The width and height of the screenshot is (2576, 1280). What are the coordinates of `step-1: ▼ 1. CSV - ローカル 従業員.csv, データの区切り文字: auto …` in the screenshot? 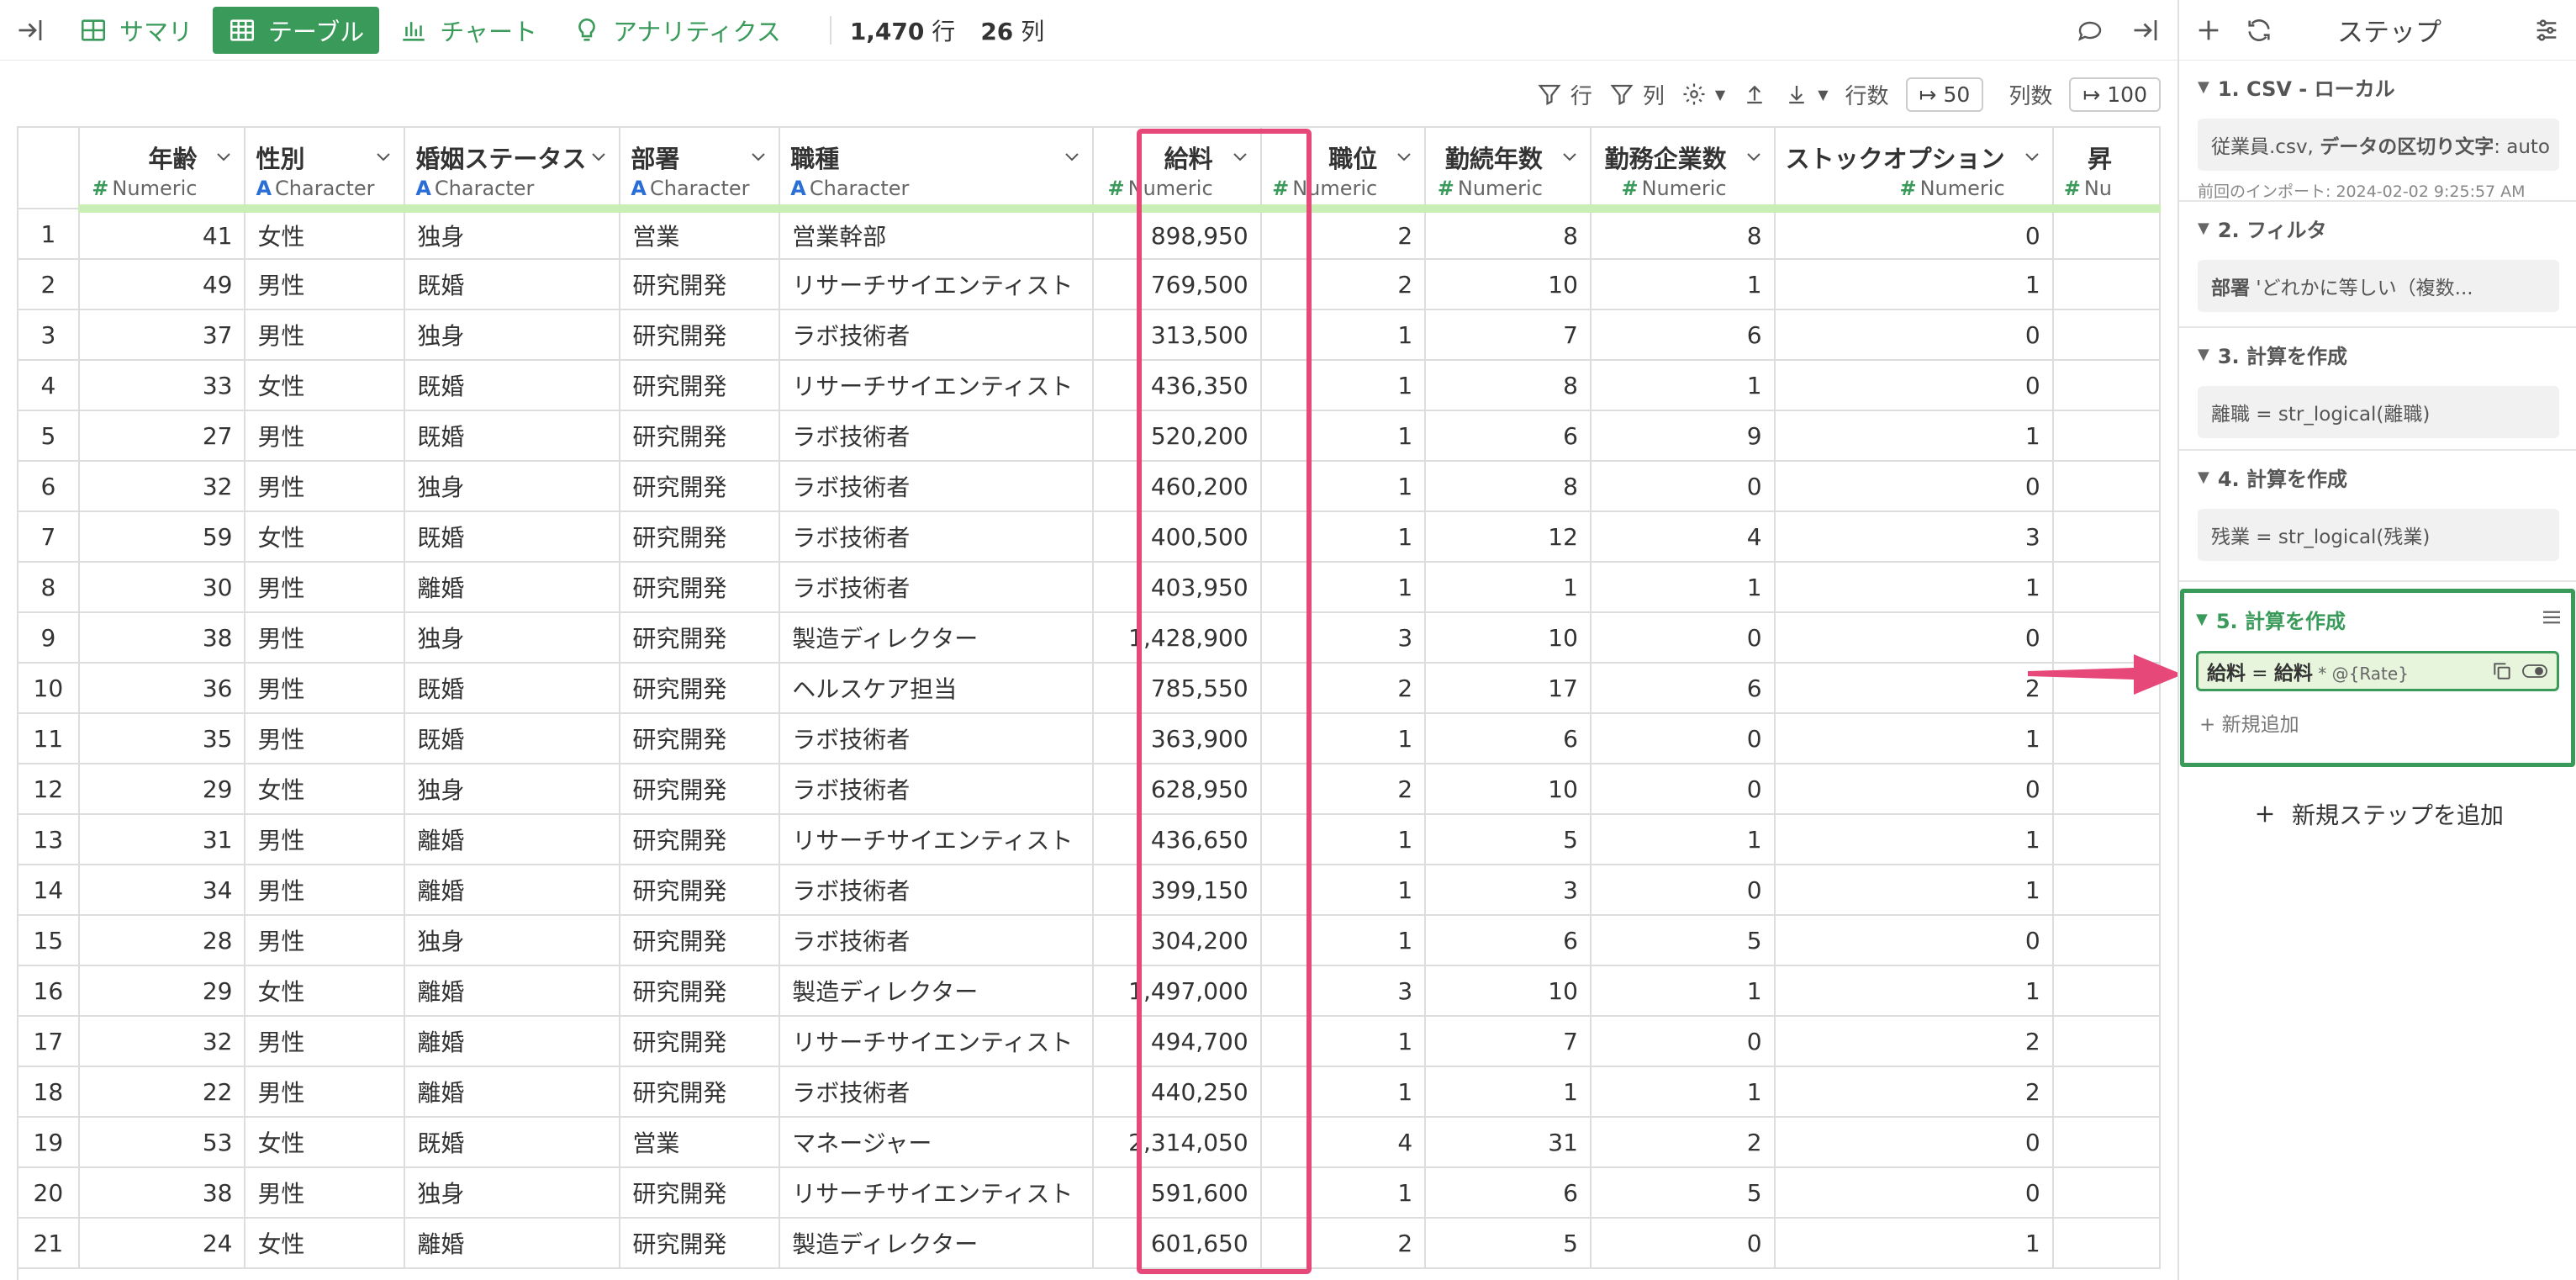 It's located at (2377, 131).